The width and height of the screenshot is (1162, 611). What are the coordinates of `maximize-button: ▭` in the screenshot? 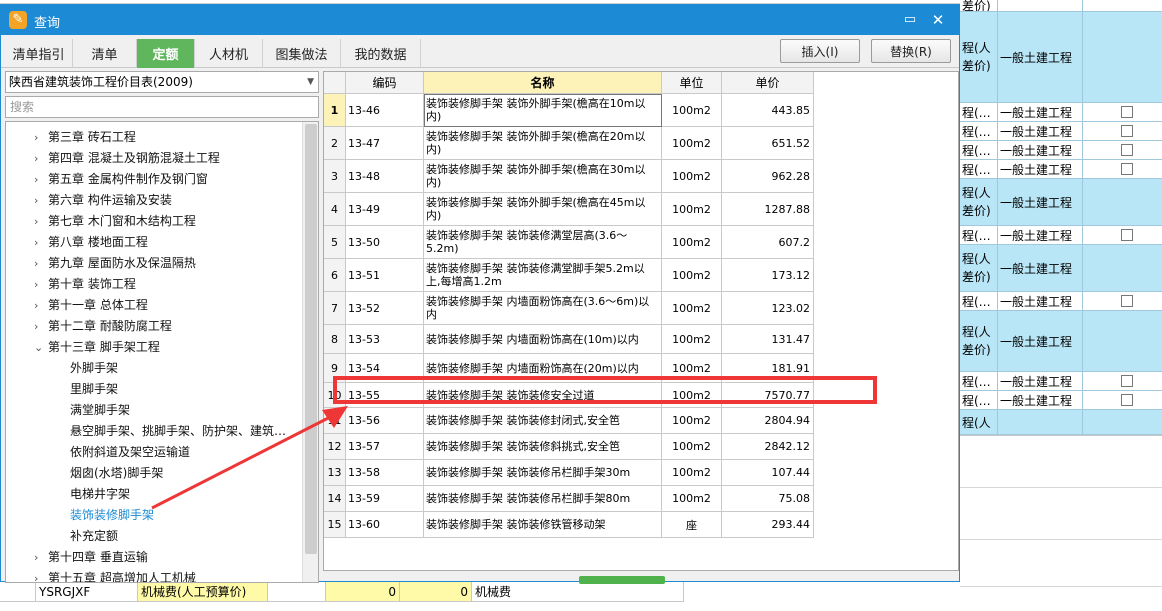 It's located at (910, 20).